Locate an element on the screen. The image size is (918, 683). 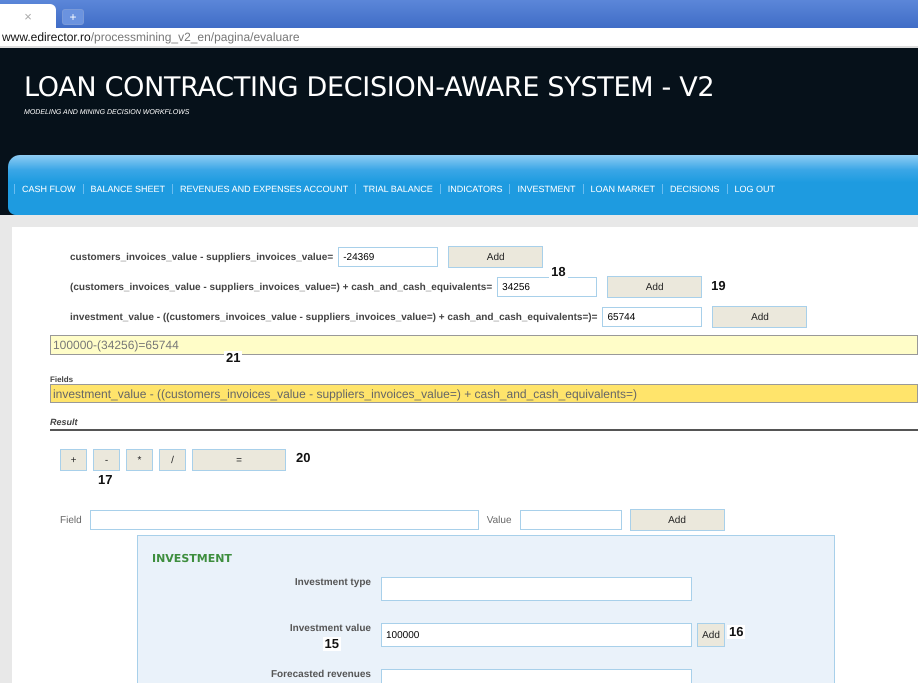
annotation-number: 16 is located at coordinates (736, 632).